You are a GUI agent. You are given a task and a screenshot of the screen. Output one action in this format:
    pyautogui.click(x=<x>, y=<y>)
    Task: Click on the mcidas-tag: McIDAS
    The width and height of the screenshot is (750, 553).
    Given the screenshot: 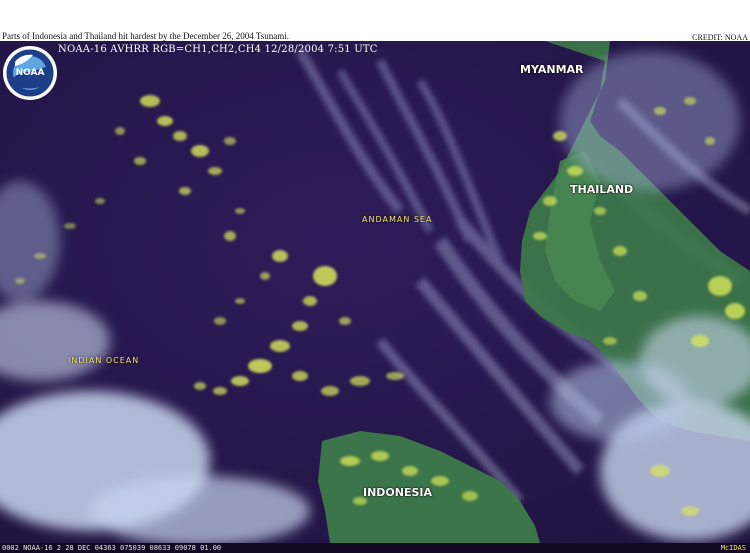 What is the action you would take?
    pyautogui.click(x=733, y=548)
    